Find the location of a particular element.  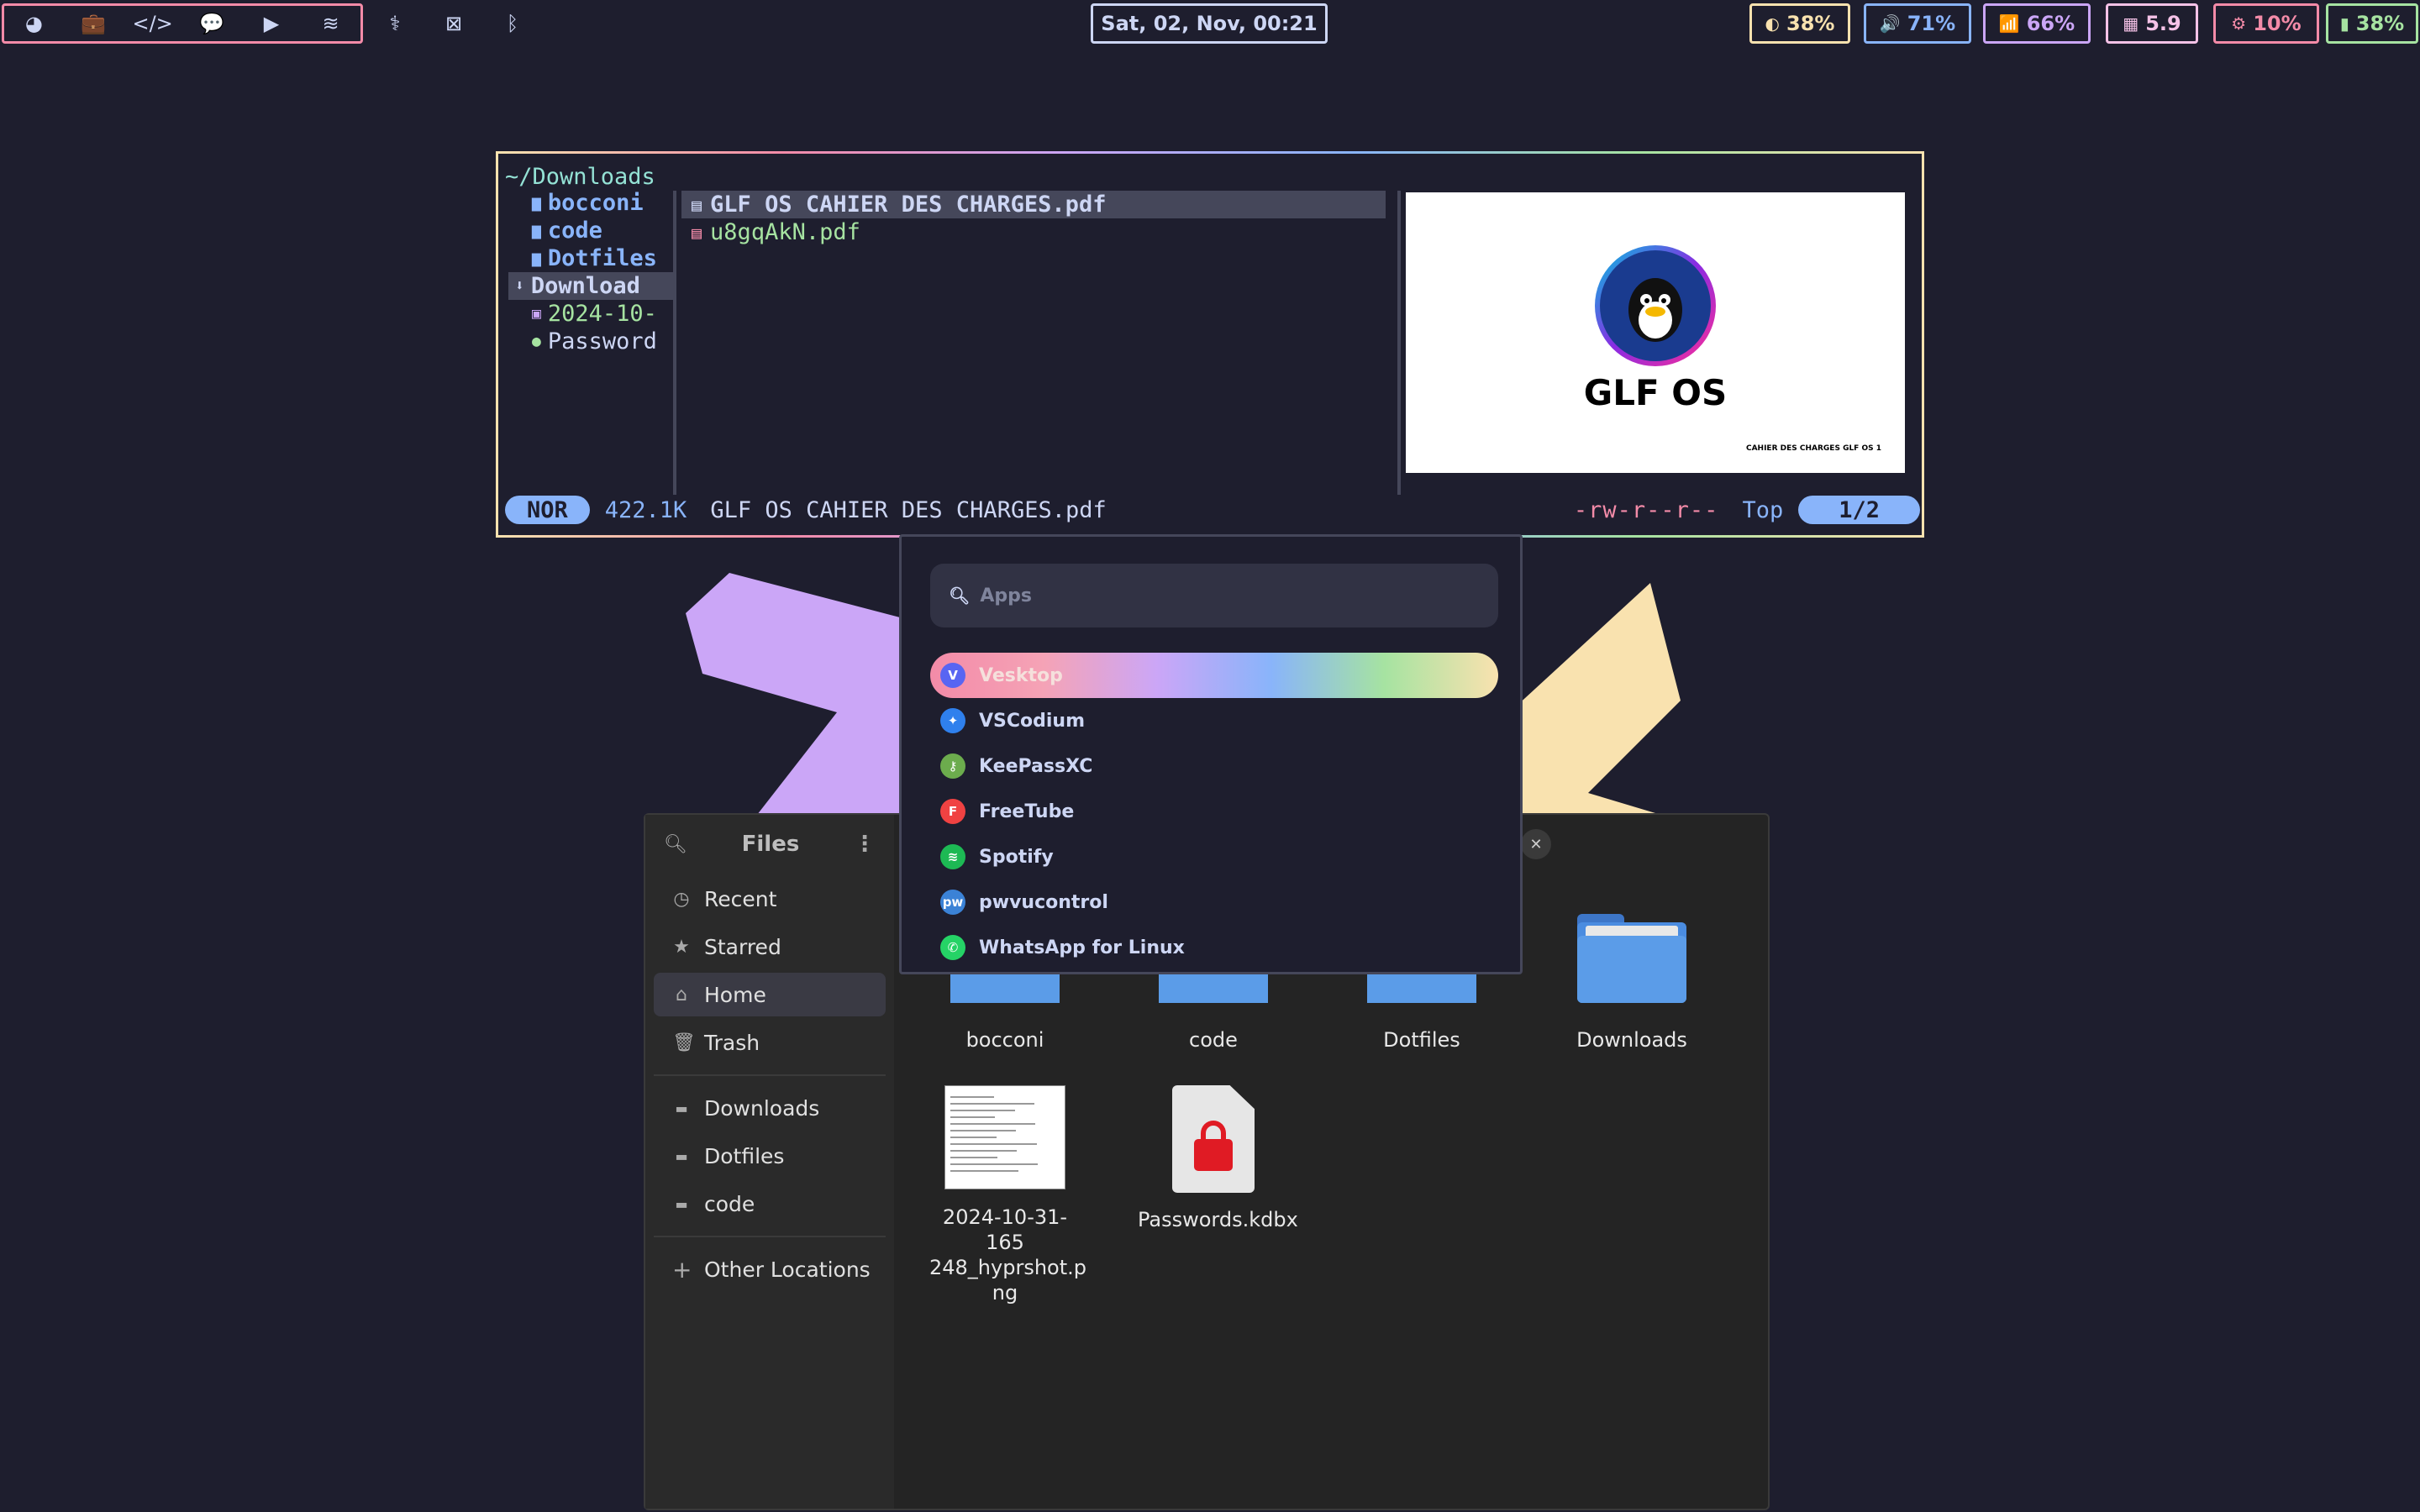

file-entry: ▤ GLF OS CAHIER DES CHARGES.pdf is located at coordinates (1033, 204).